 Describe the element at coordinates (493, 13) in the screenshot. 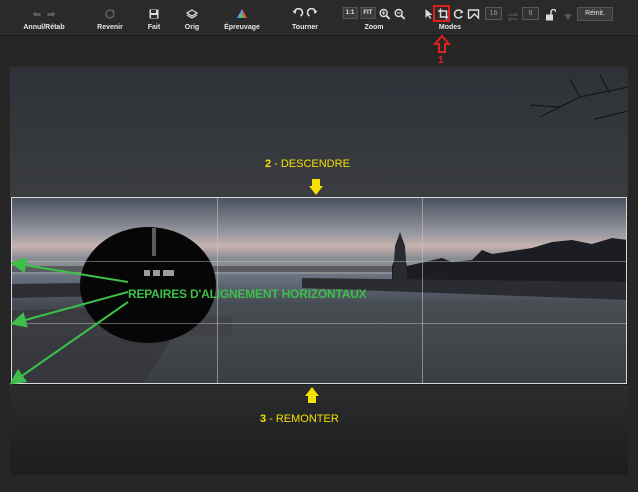

I see `ratio-width-input: 16` at that location.